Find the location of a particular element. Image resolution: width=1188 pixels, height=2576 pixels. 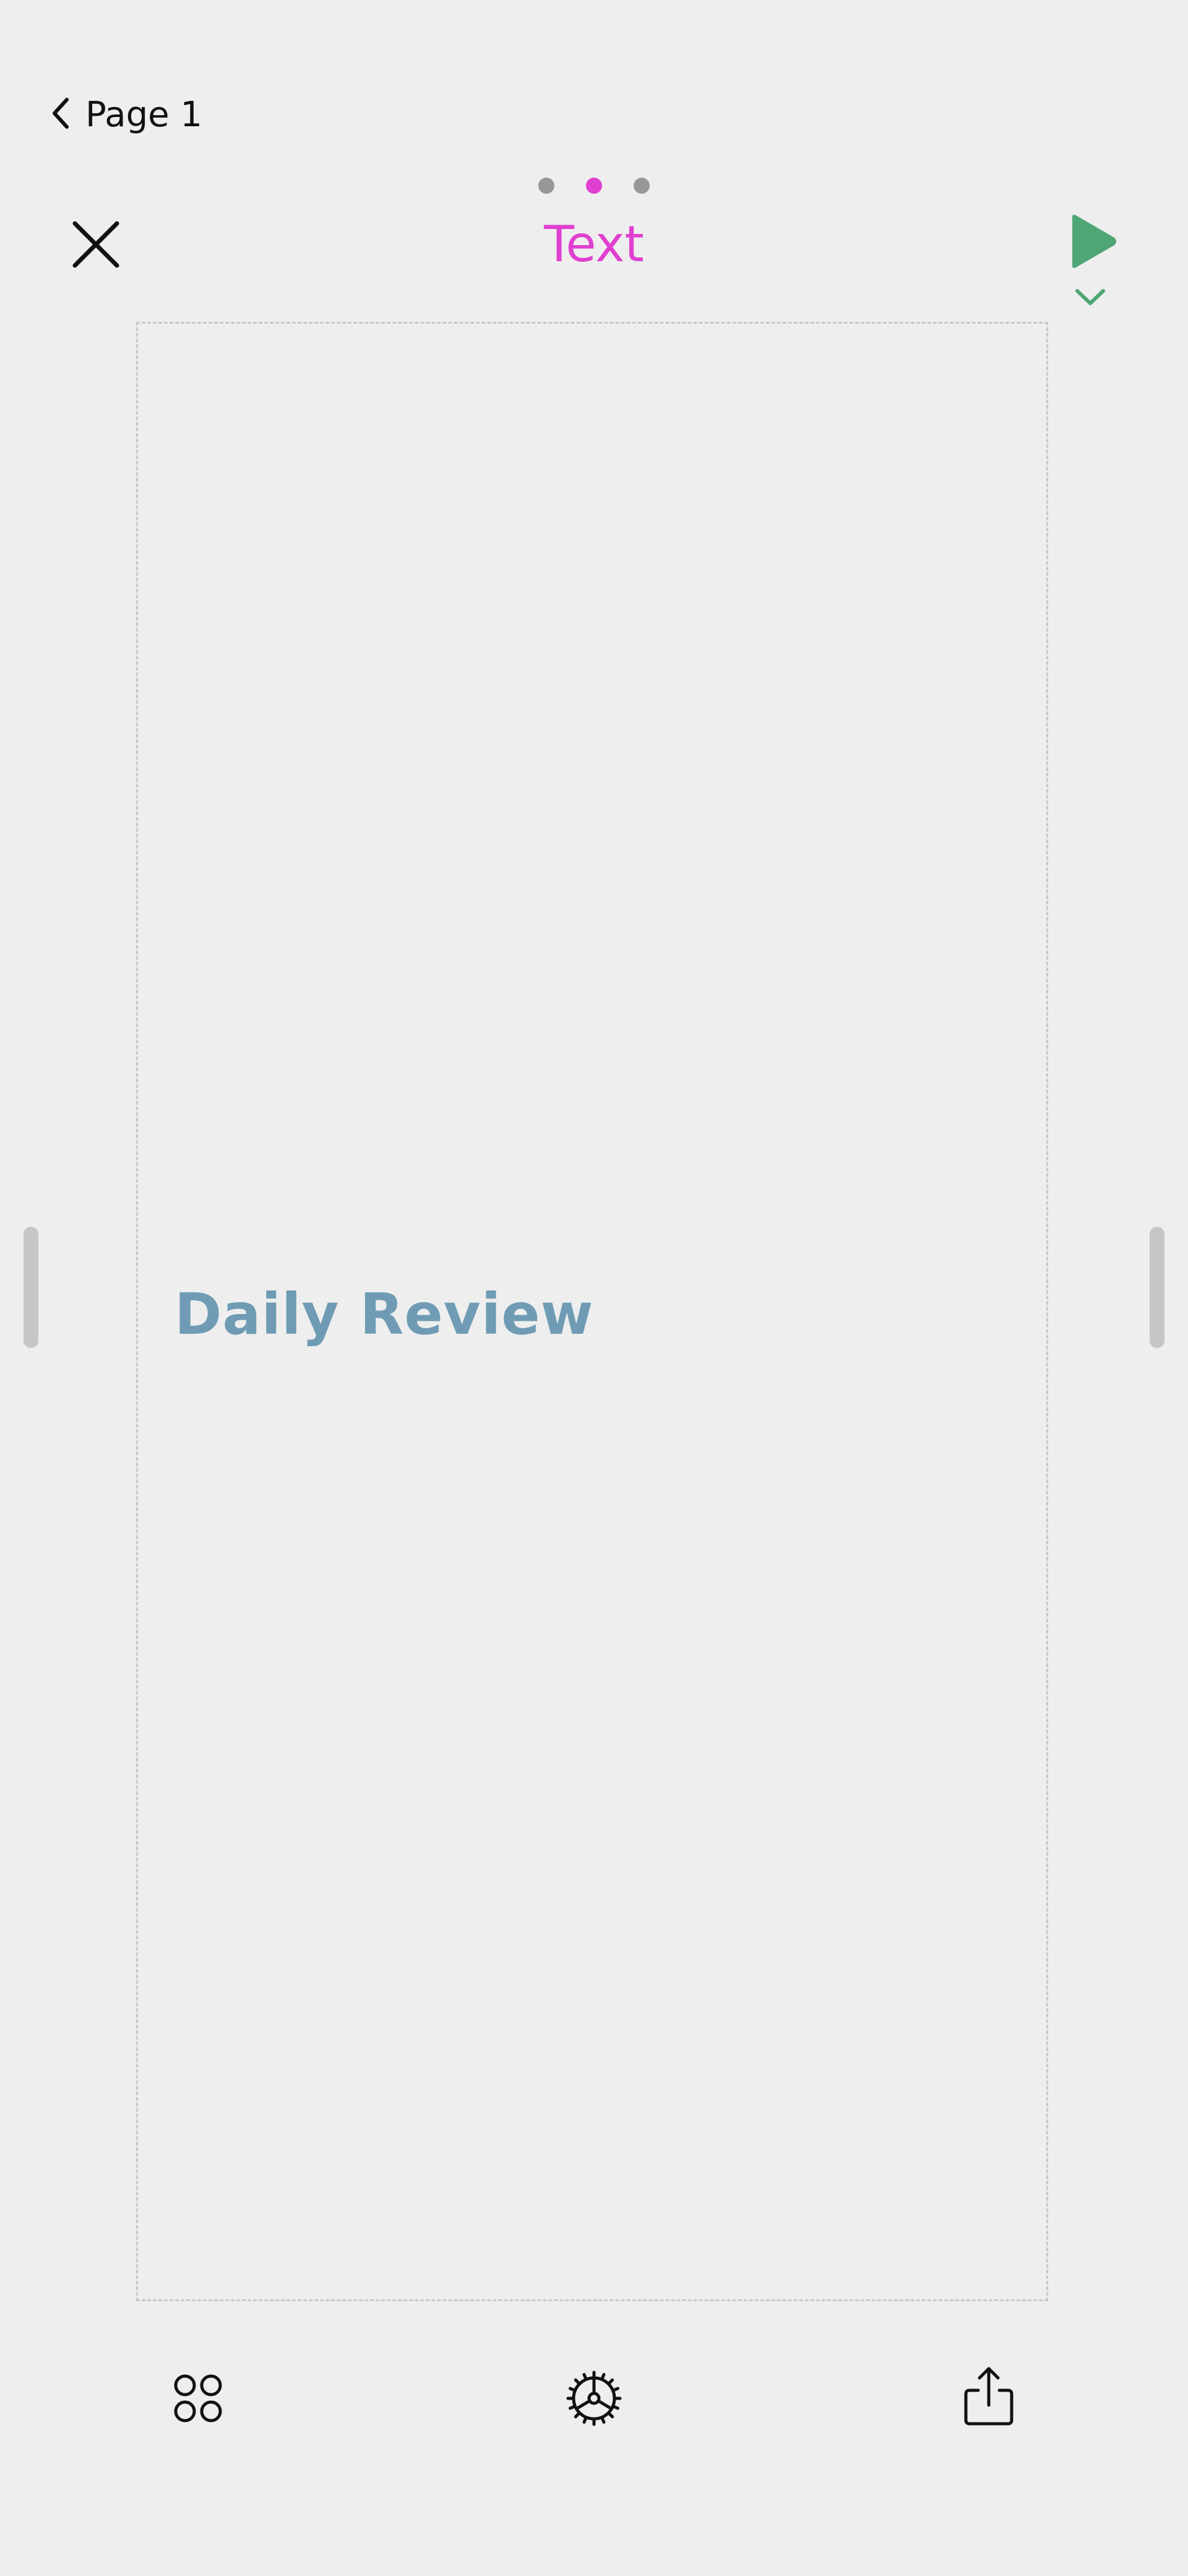

share-icon is located at coordinates (989, 2398).